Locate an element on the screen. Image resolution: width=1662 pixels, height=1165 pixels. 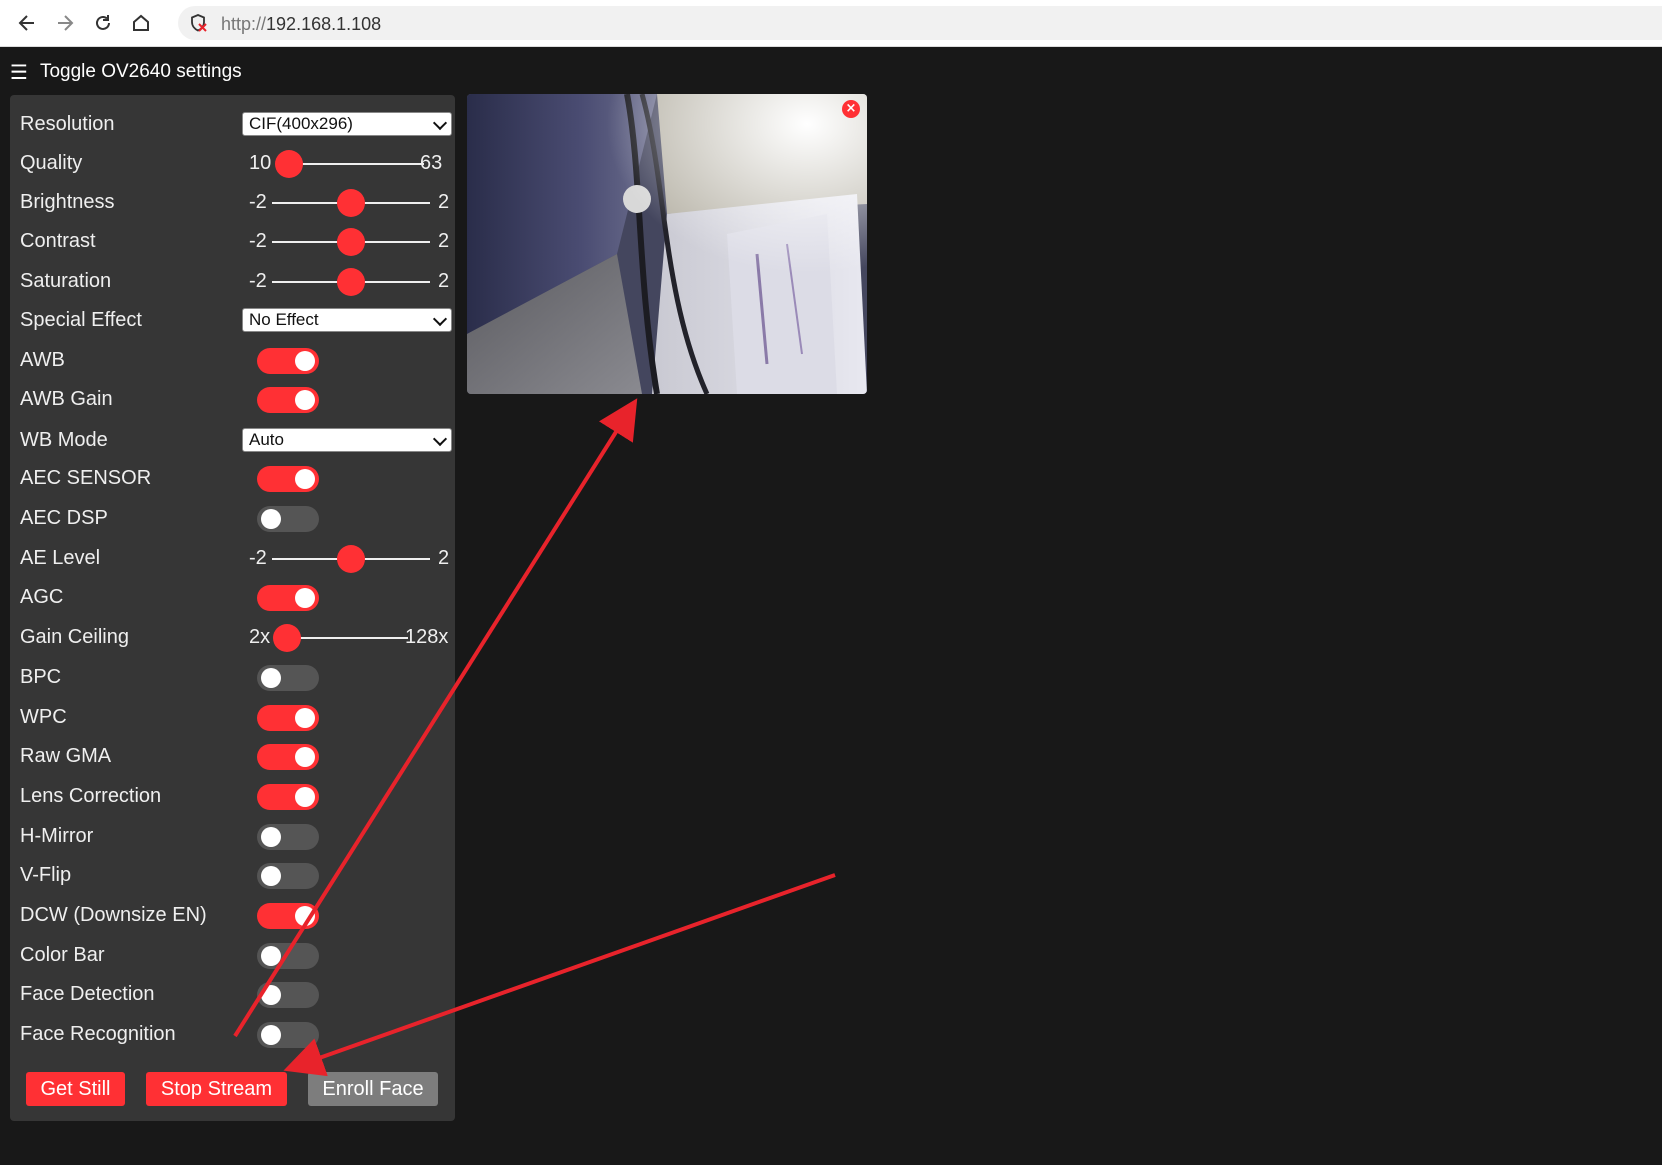
resolution-label: Resolution is located at coordinates (67, 124).